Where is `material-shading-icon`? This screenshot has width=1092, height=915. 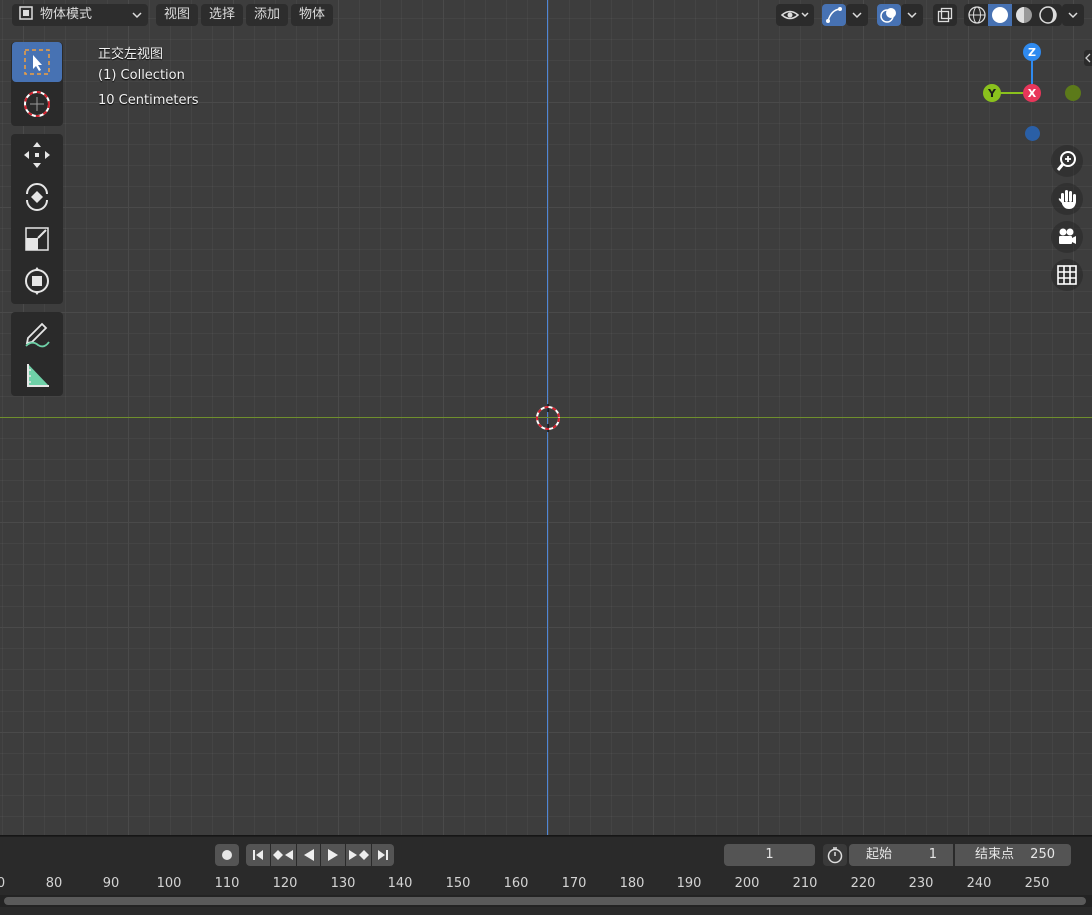 material-shading-icon is located at coordinates (1024, 15).